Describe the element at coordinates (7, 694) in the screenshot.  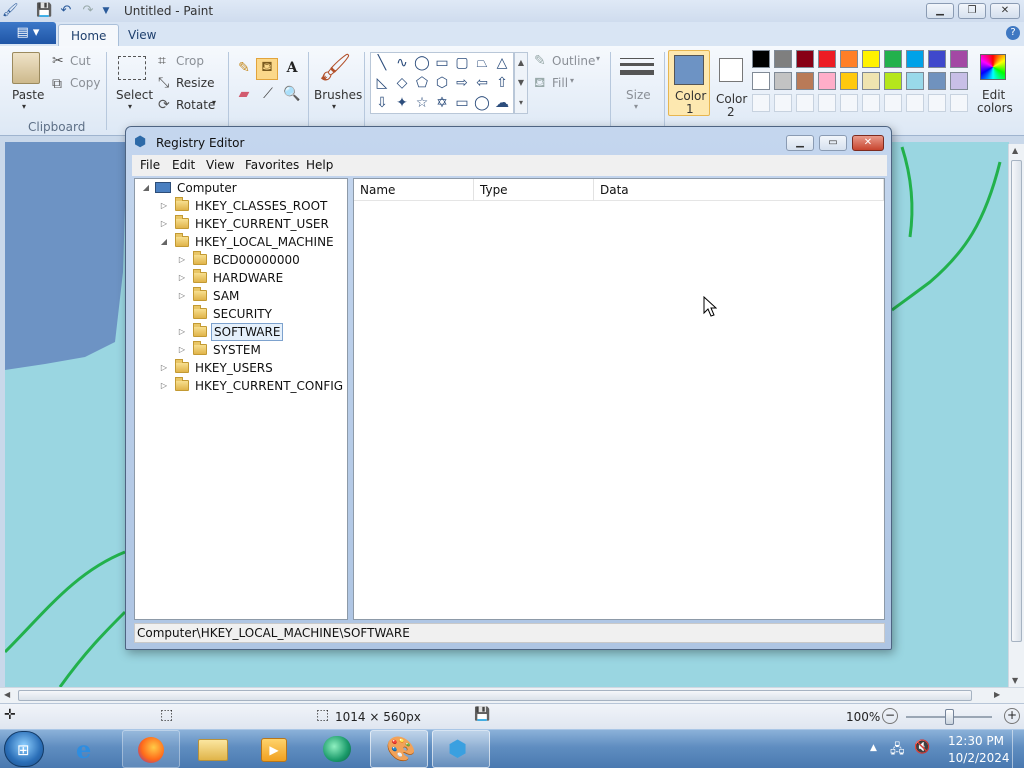
I see `scroll-left-icon: ◀` at that location.